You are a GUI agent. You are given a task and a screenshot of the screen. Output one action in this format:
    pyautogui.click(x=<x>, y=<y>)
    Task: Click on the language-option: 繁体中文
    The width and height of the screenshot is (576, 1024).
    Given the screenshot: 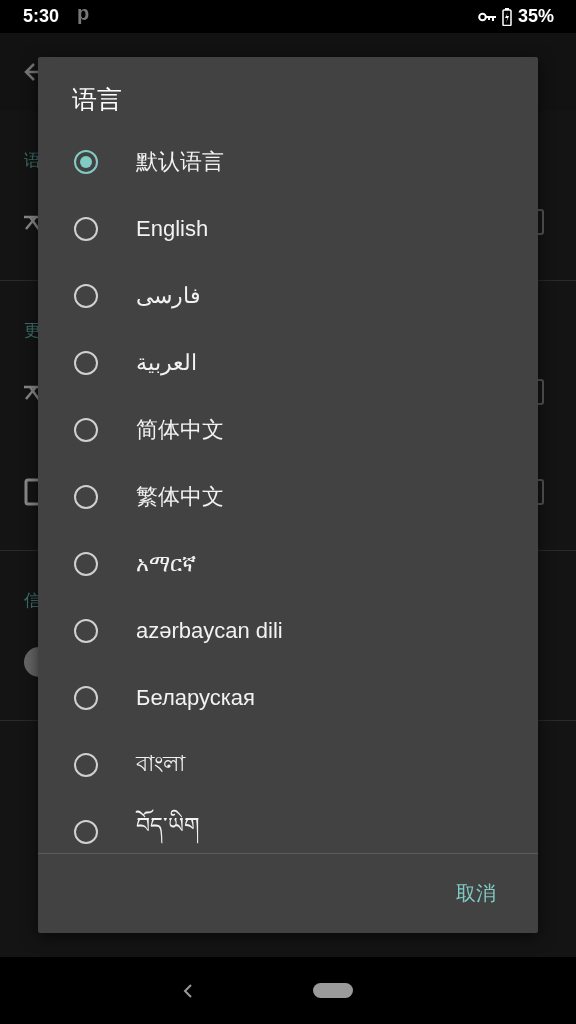 What is the action you would take?
    pyautogui.click(x=180, y=496)
    